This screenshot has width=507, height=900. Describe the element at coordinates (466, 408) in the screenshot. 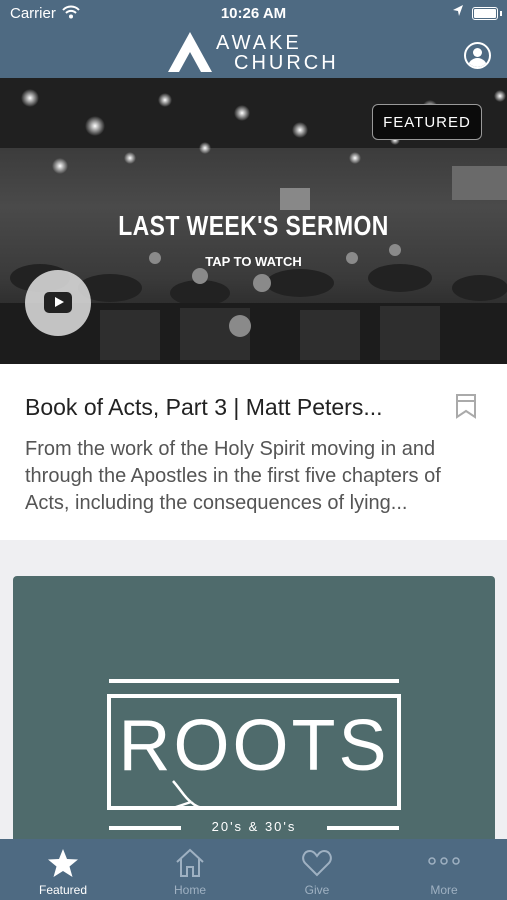

I see `bookmark-icon` at that location.